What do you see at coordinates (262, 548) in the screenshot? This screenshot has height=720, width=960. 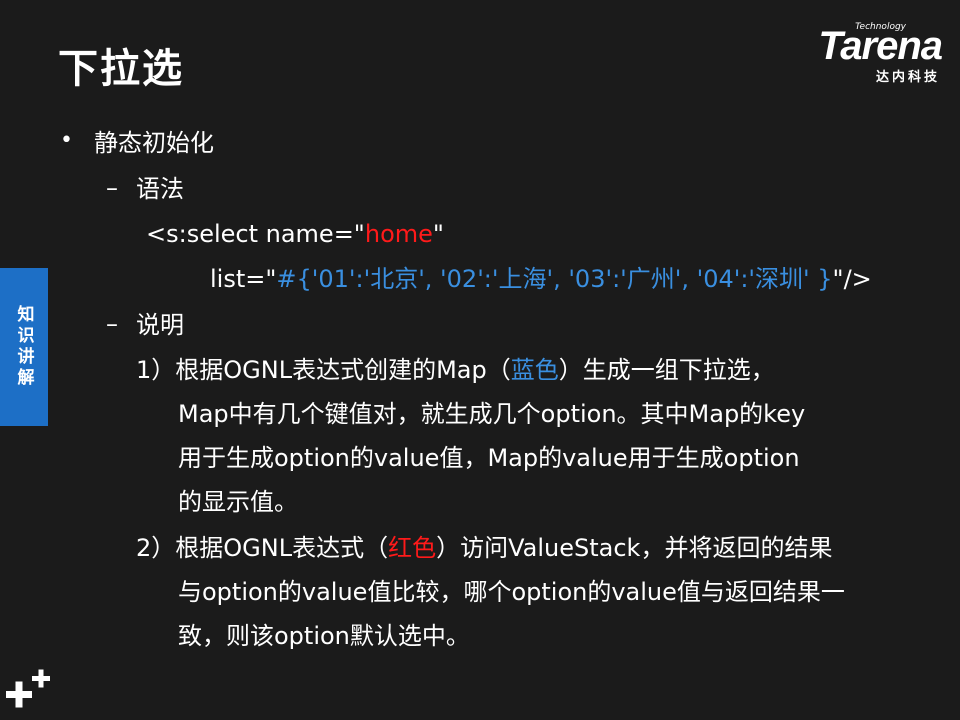 I see `para-text: 2）根据OGNL表达式（` at bounding box center [262, 548].